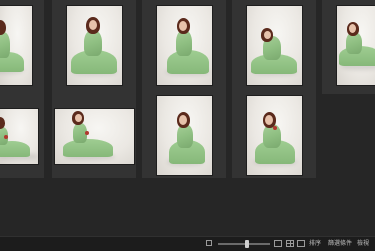 The image size is (375, 251). What do you see at coordinates (315, 244) in the screenshot?
I see `sort-label: 排序` at bounding box center [315, 244].